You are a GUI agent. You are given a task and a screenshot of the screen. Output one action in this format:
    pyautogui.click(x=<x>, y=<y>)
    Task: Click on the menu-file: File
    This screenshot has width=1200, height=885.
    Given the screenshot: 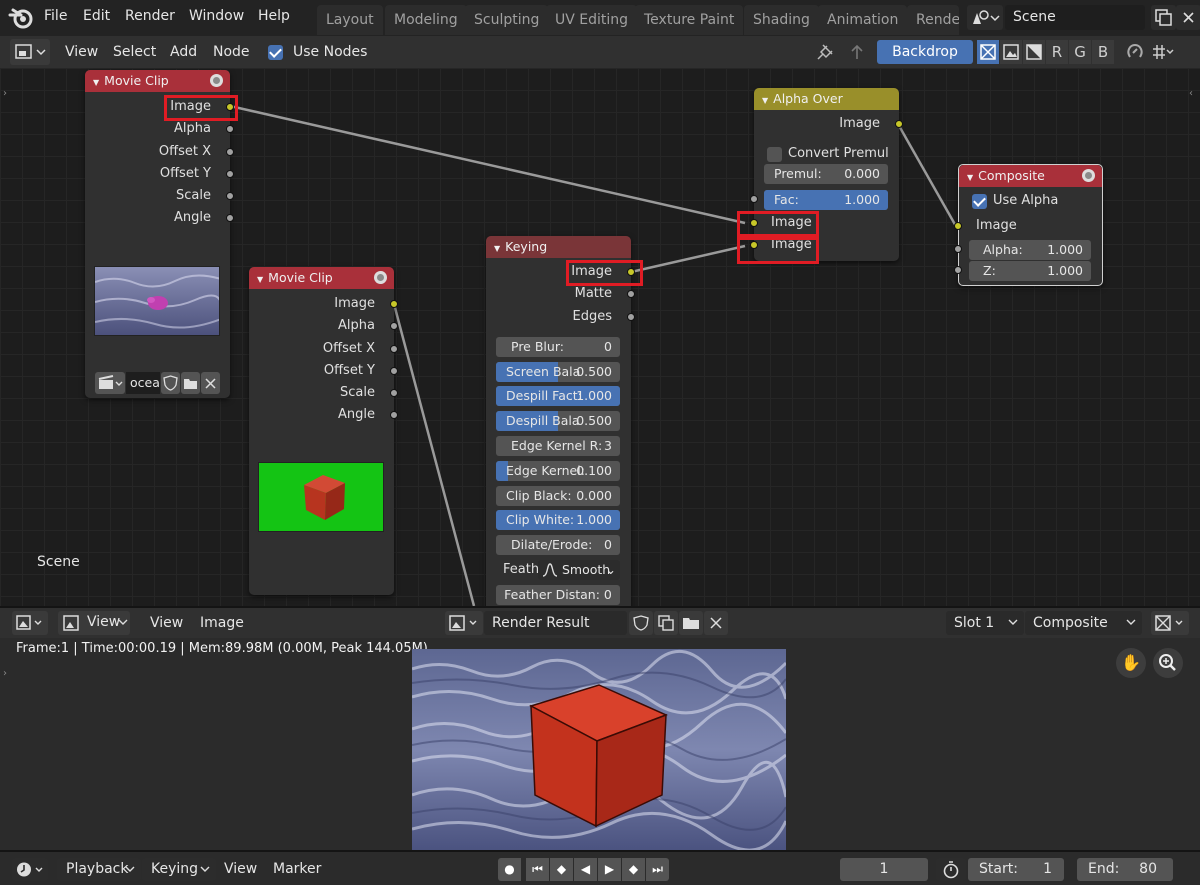 What is the action you would take?
    pyautogui.click(x=55, y=16)
    